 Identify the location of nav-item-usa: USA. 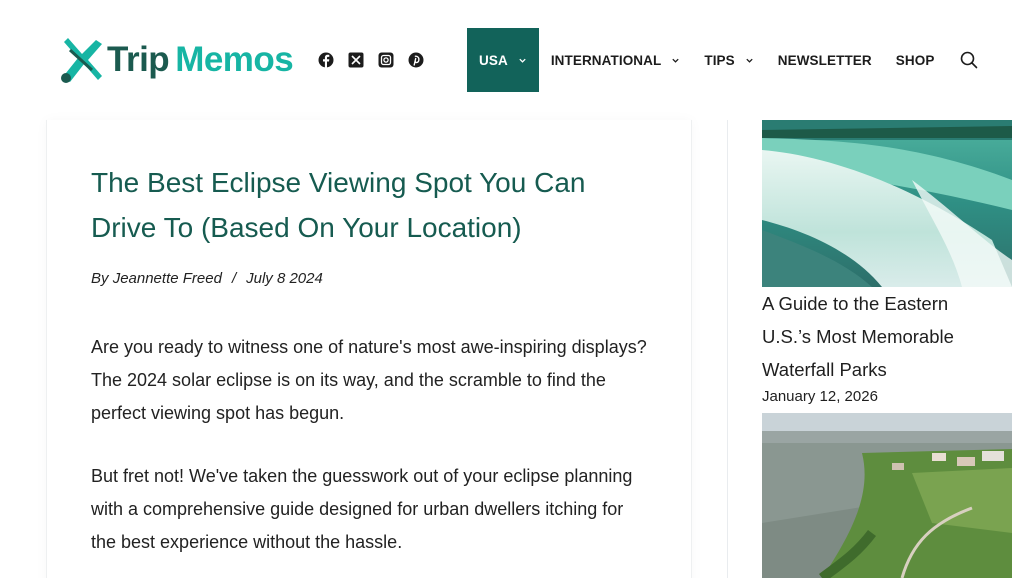
(503, 60).